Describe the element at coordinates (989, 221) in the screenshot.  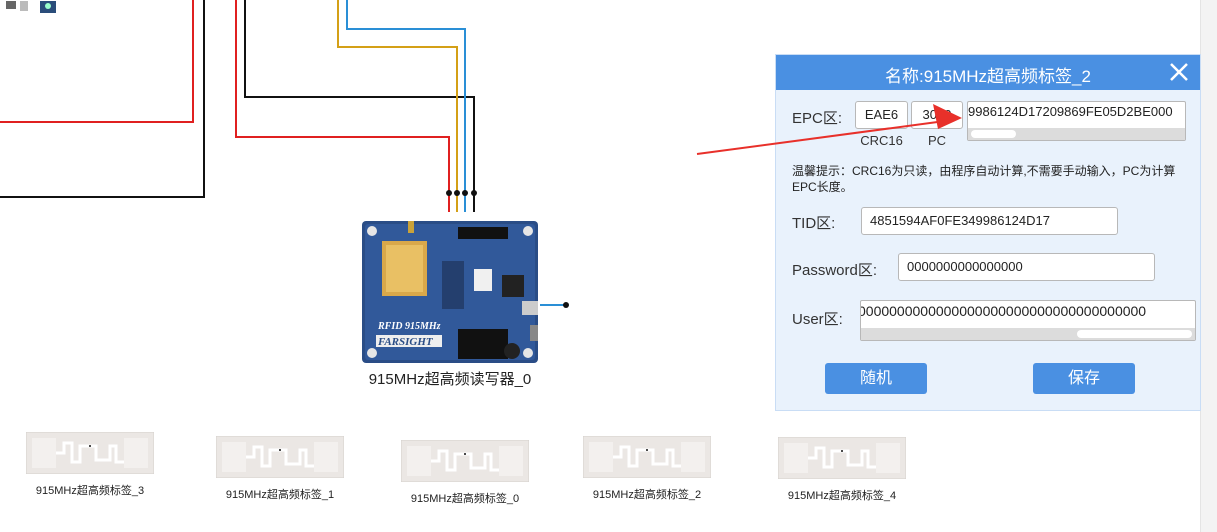
I see `tid-field: 4851594AF0FE349986124D17` at that location.